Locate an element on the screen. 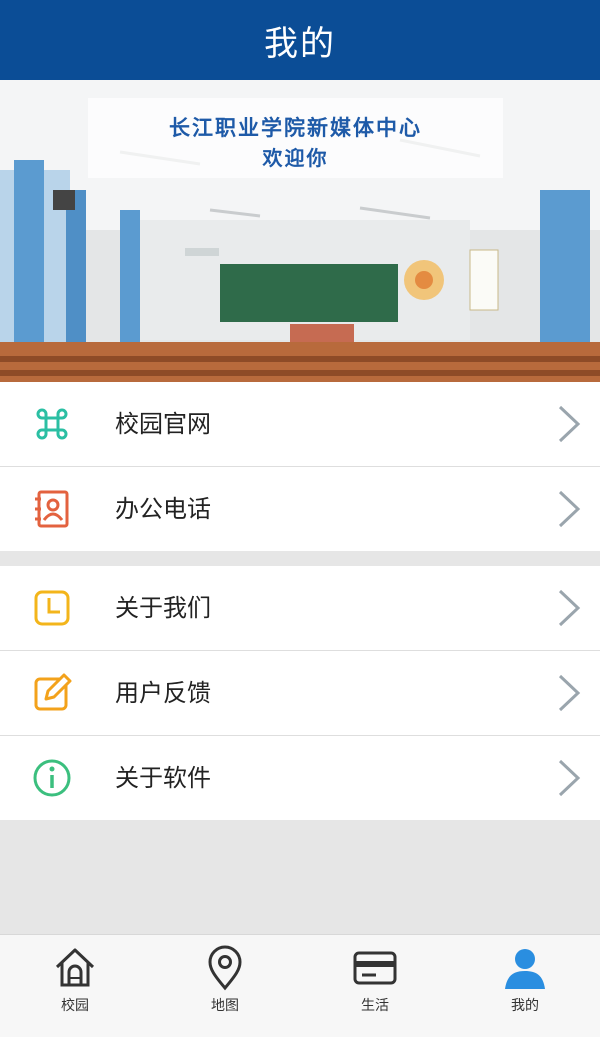  tab-label: 我的 is located at coordinates (525, 1006).